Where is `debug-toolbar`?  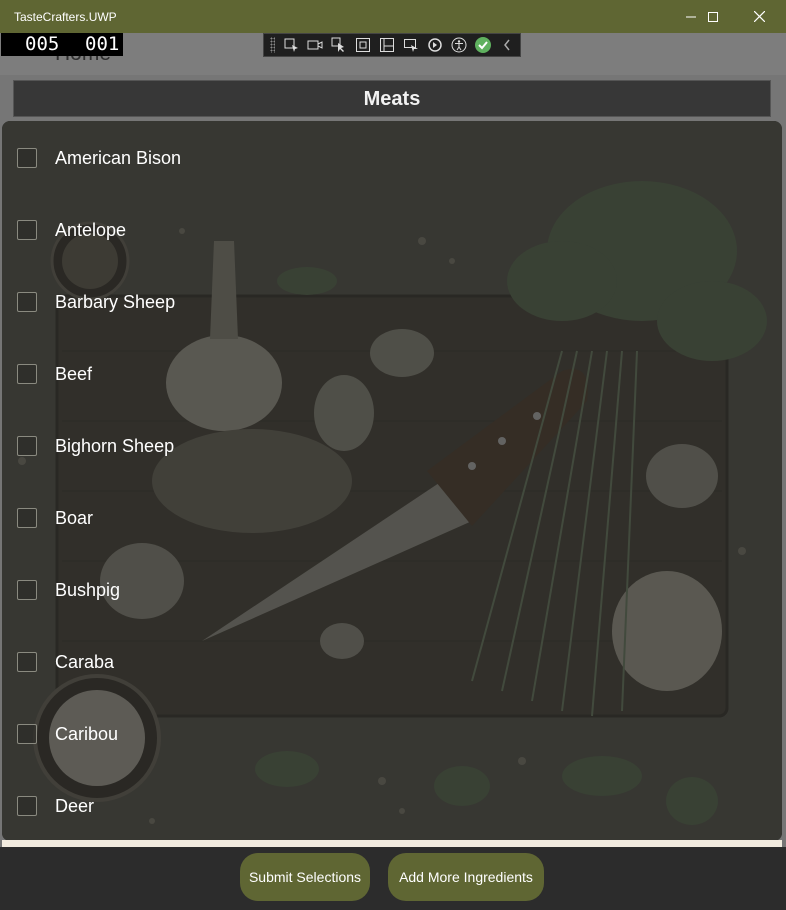 debug-toolbar is located at coordinates (392, 45).